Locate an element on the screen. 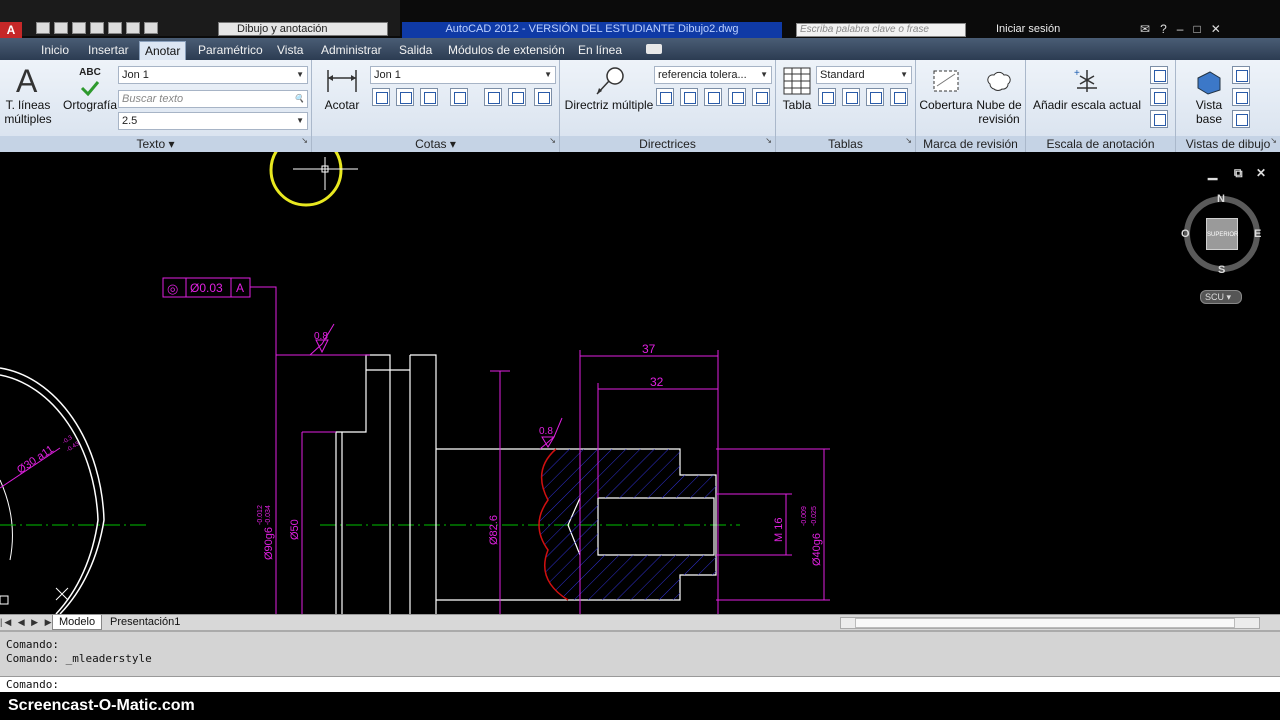  layout-nav-arrows: |◀ ◀ ▶ ▶| is located at coordinates (29, 622).